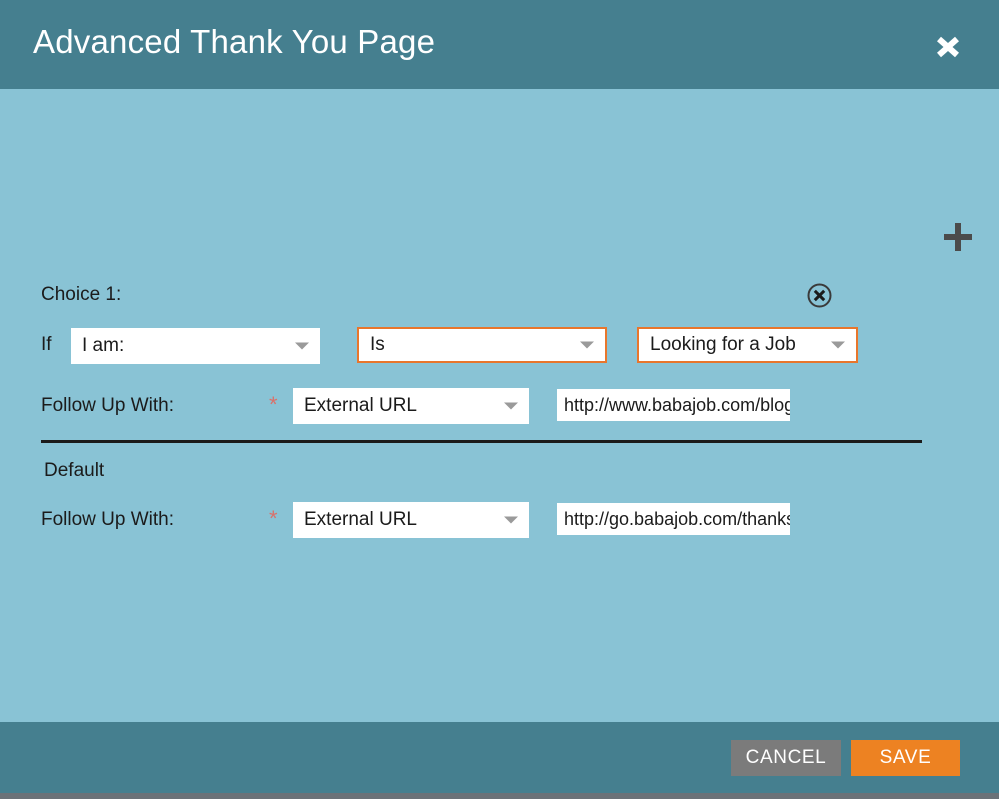 The width and height of the screenshot is (999, 799). Describe the element at coordinates (108, 519) in the screenshot. I see `default-follow-up-label: Follow Up With:` at that location.